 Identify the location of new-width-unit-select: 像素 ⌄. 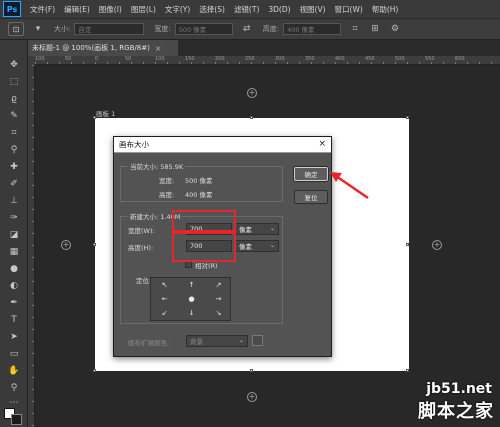
(257, 229).